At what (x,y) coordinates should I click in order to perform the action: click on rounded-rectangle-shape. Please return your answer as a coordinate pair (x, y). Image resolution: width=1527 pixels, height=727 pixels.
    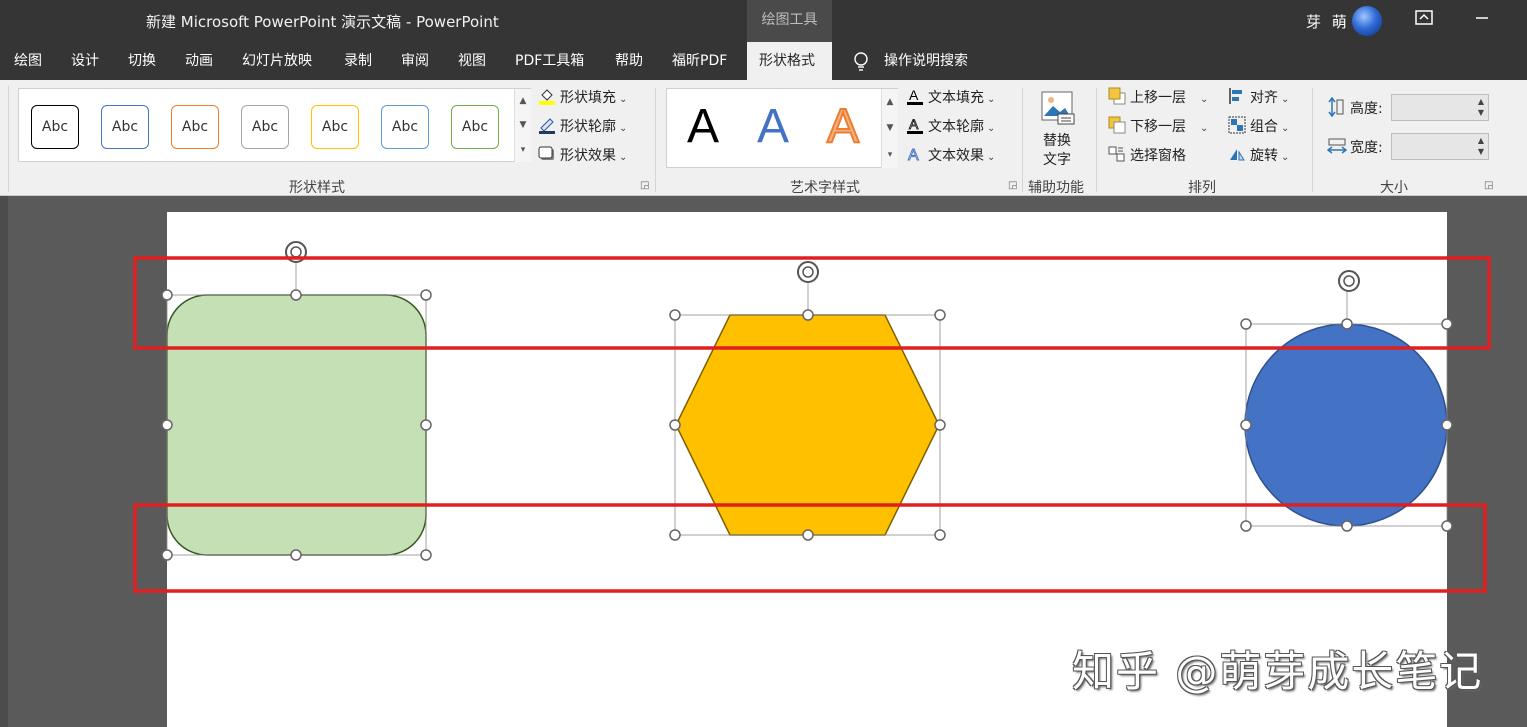
    Looking at the image, I should click on (296, 425).